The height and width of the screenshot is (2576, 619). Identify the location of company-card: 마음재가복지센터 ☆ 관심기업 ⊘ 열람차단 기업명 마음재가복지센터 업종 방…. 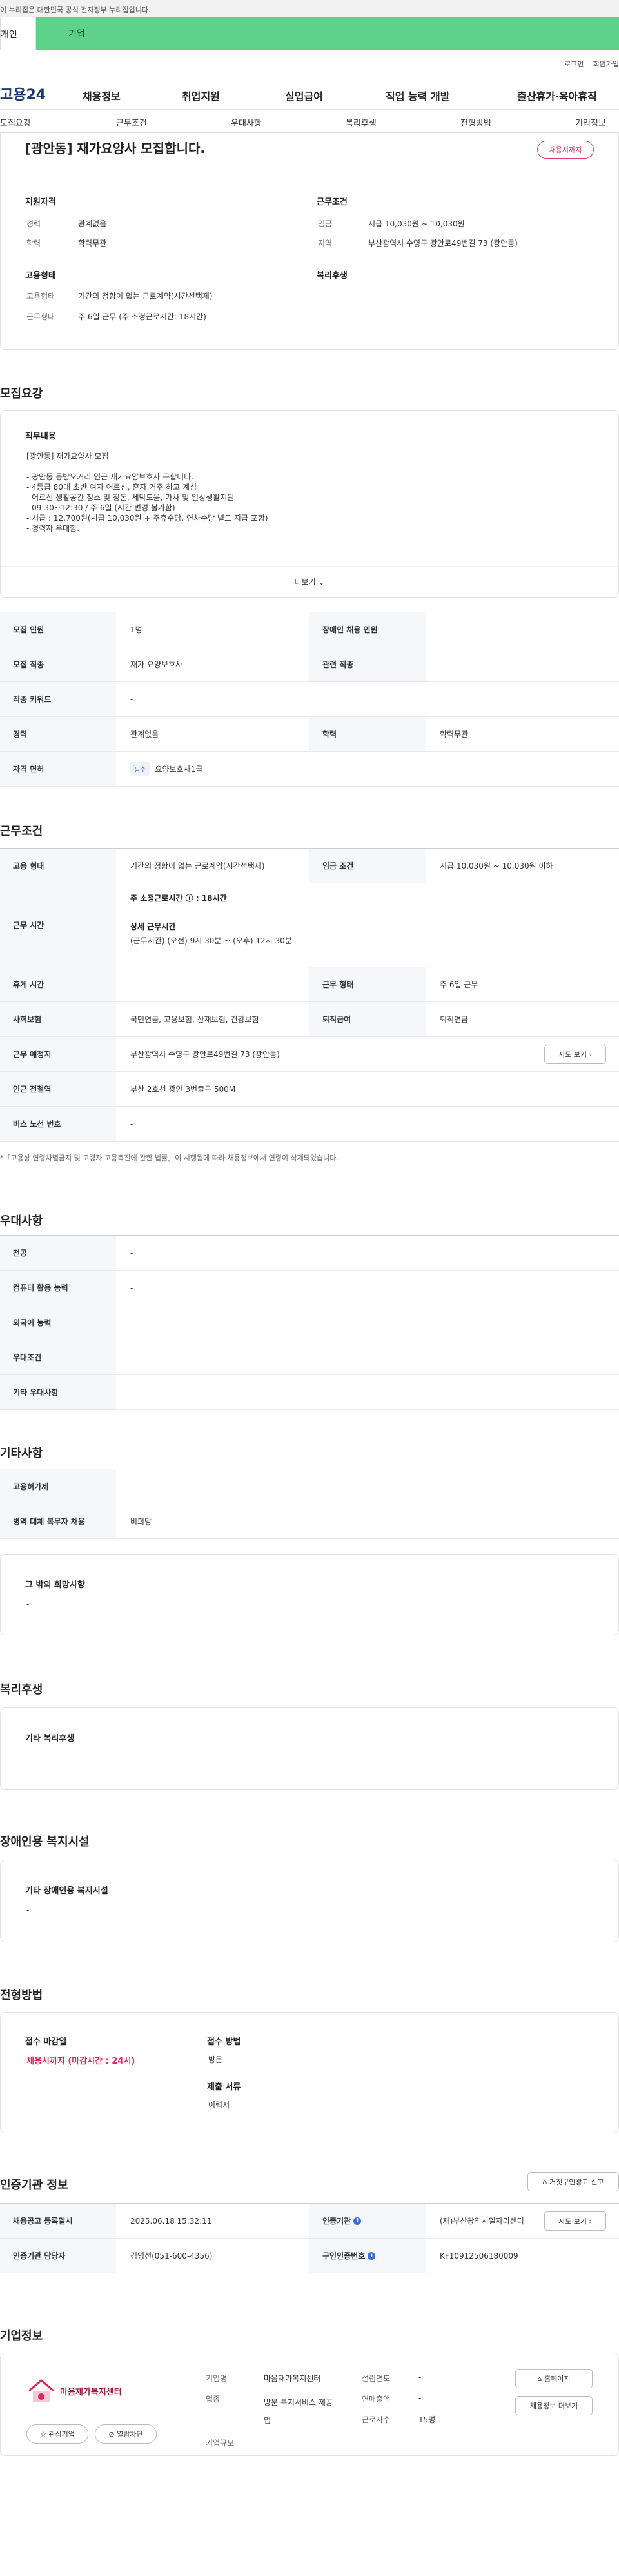
(309, 2404).